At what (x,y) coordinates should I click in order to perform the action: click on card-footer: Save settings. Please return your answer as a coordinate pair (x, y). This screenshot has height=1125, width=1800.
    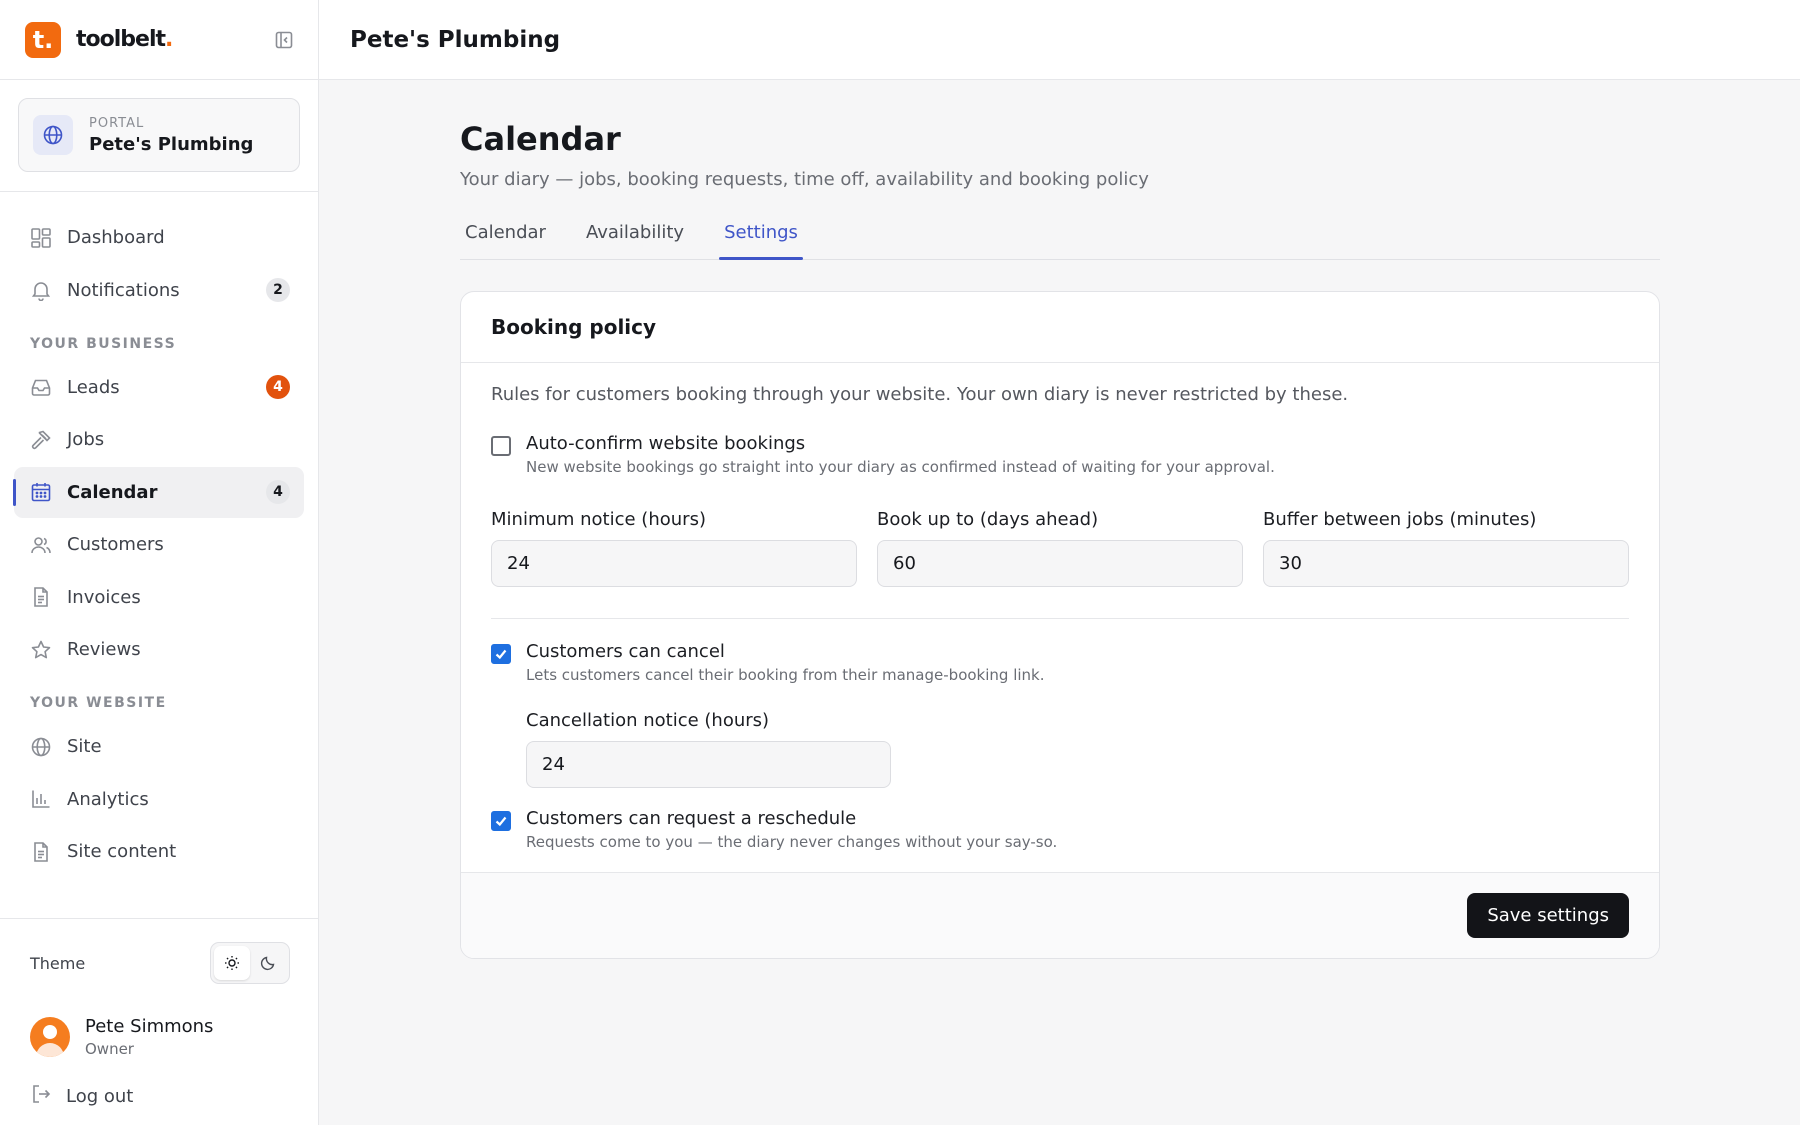
    Looking at the image, I should click on (1060, 915).